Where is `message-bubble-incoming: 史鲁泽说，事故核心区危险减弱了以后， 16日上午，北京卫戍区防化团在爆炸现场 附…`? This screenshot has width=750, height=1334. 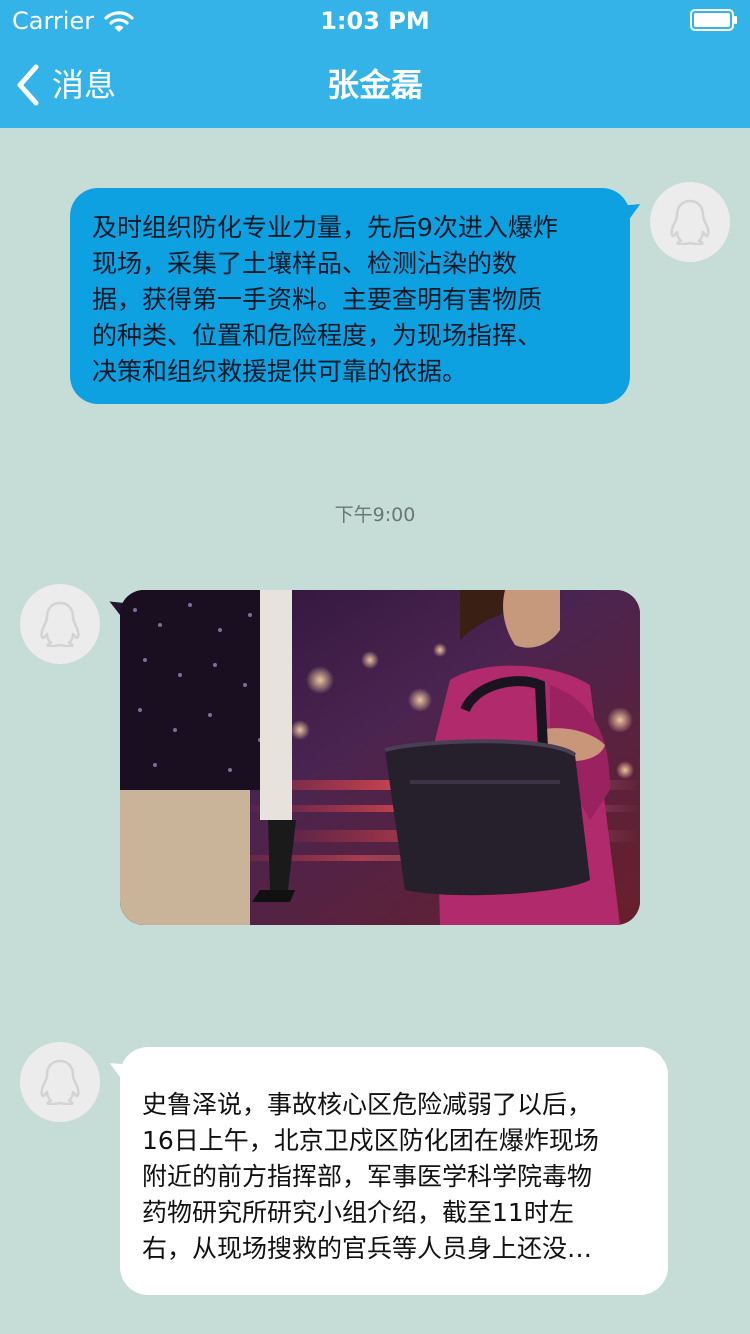 message-bubble-incoming: 史鲁泽说，事故核心区危险减弱了以后， 16日上午，北京卫戍区防化团在爆炸现场 附… is located at coordinates (394, 1171).